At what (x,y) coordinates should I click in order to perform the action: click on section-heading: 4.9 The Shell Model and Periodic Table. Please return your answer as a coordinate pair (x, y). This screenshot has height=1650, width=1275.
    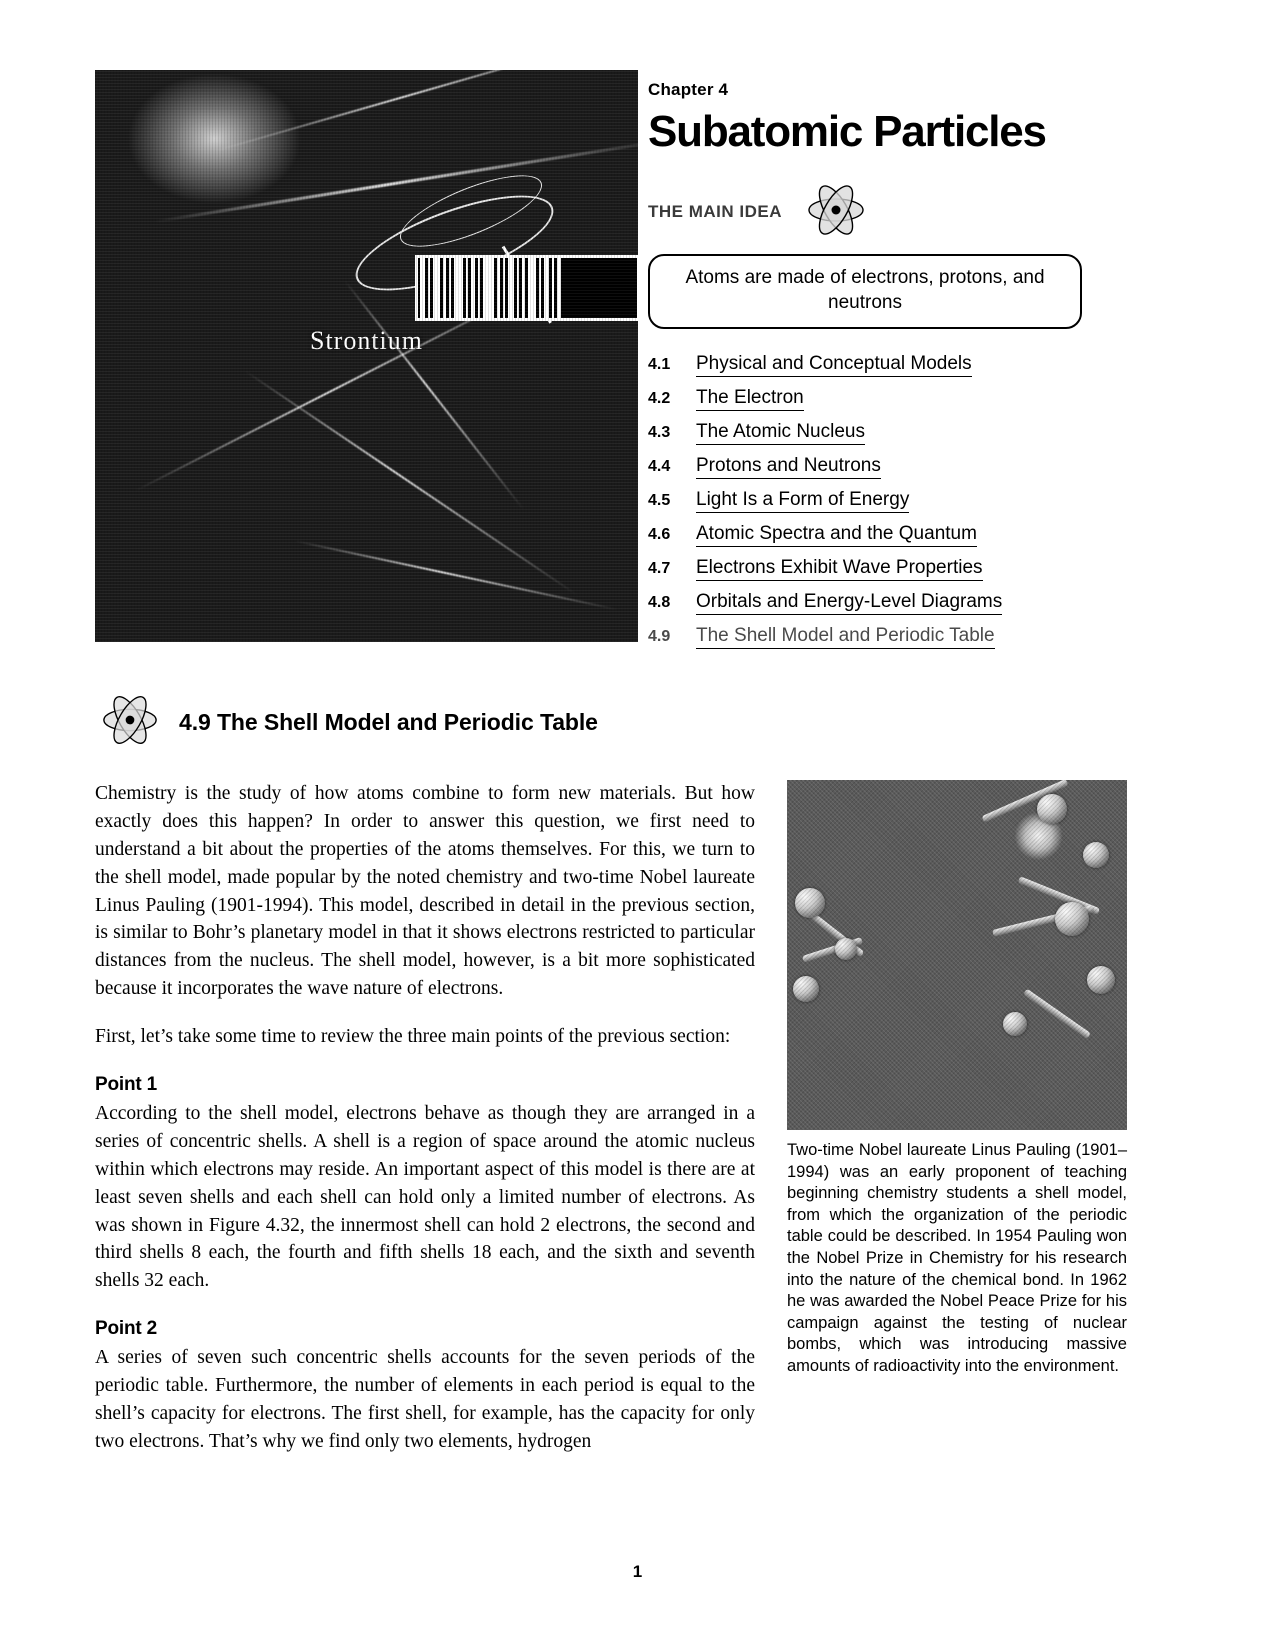
    Looking at the image, I should click on (445, 722).